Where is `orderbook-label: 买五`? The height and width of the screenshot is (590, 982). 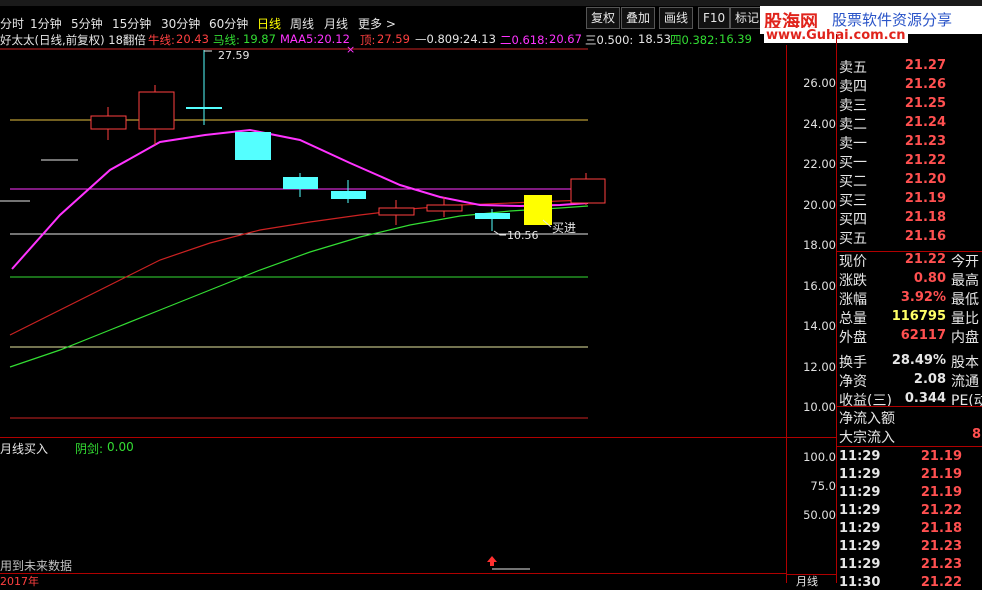 orderbook-label: 买五 is located at coordinates (853, 239).